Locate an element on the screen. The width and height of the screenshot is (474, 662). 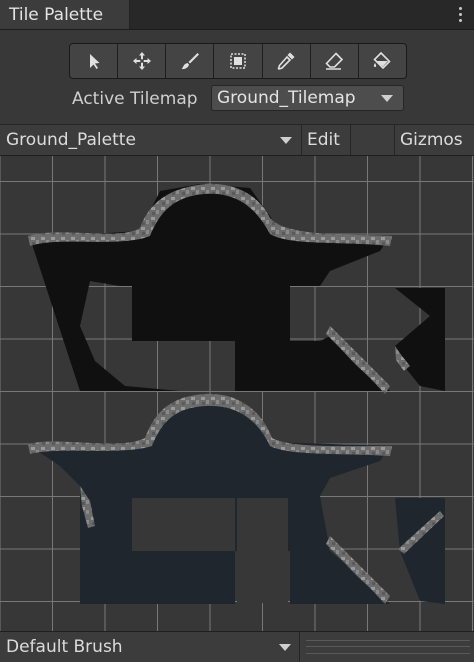
active-tilemap-dropdown: Ground_Tilemap is located at coordinates (307, 98).